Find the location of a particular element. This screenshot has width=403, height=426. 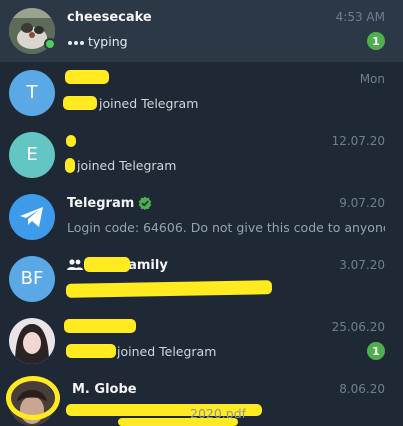

avatar: BF is located at coordinates (32, 279).